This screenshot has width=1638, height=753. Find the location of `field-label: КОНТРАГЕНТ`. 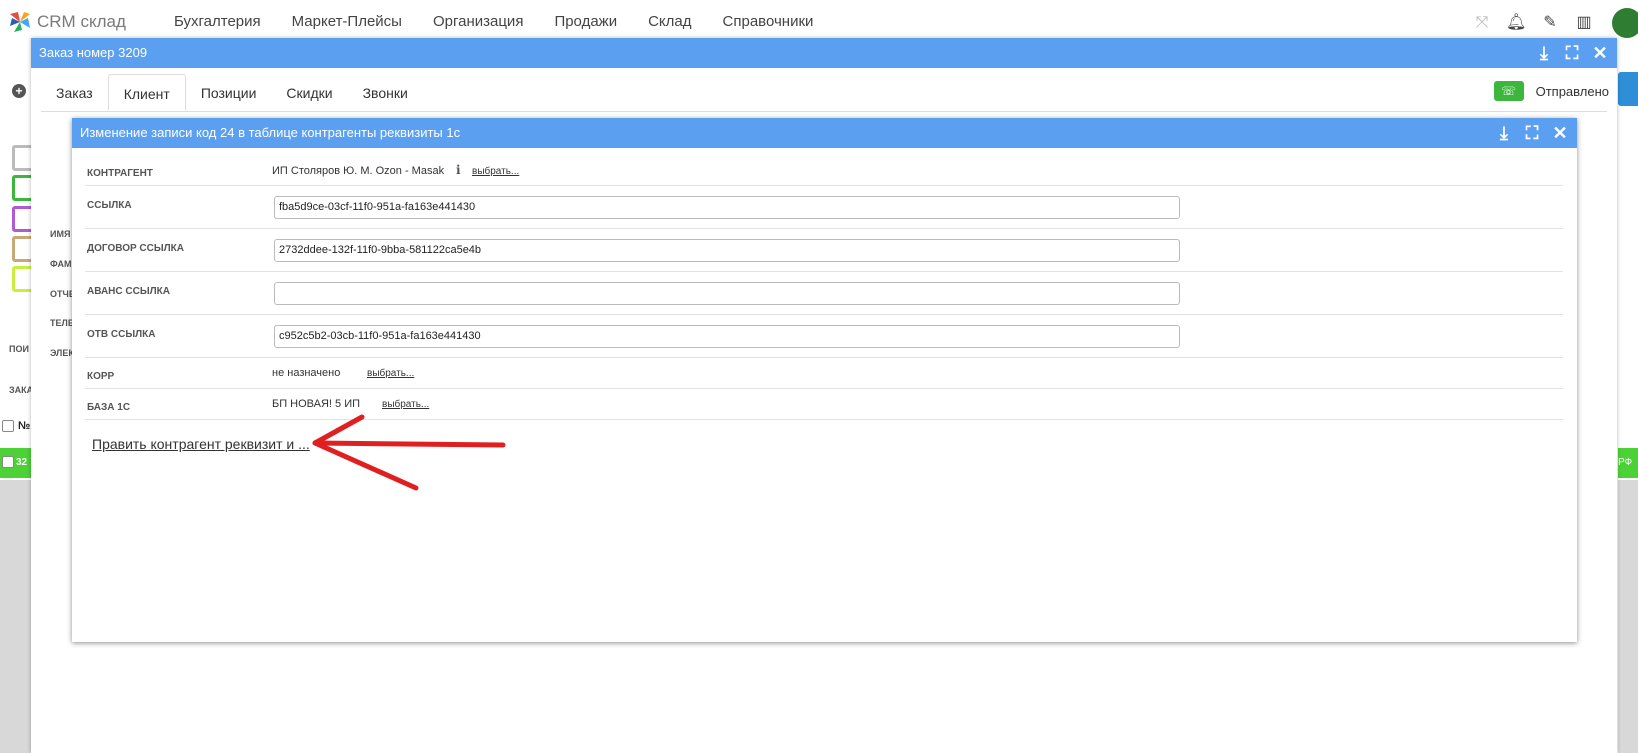

field-label: КОНТРАГЕНТ is located at coordinates (120, 173).